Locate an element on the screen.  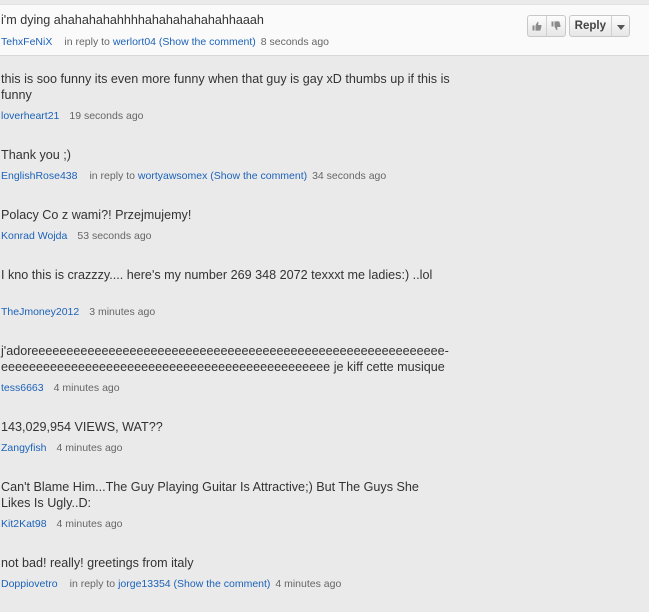
like-button is located at coordinates (537, 26).